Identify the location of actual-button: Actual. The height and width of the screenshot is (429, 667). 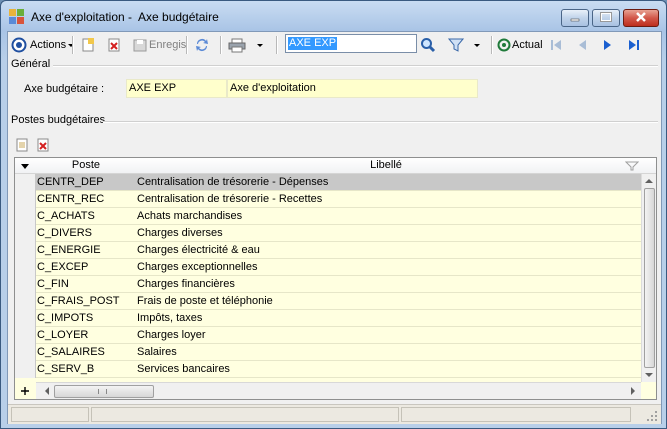
(520, 45).